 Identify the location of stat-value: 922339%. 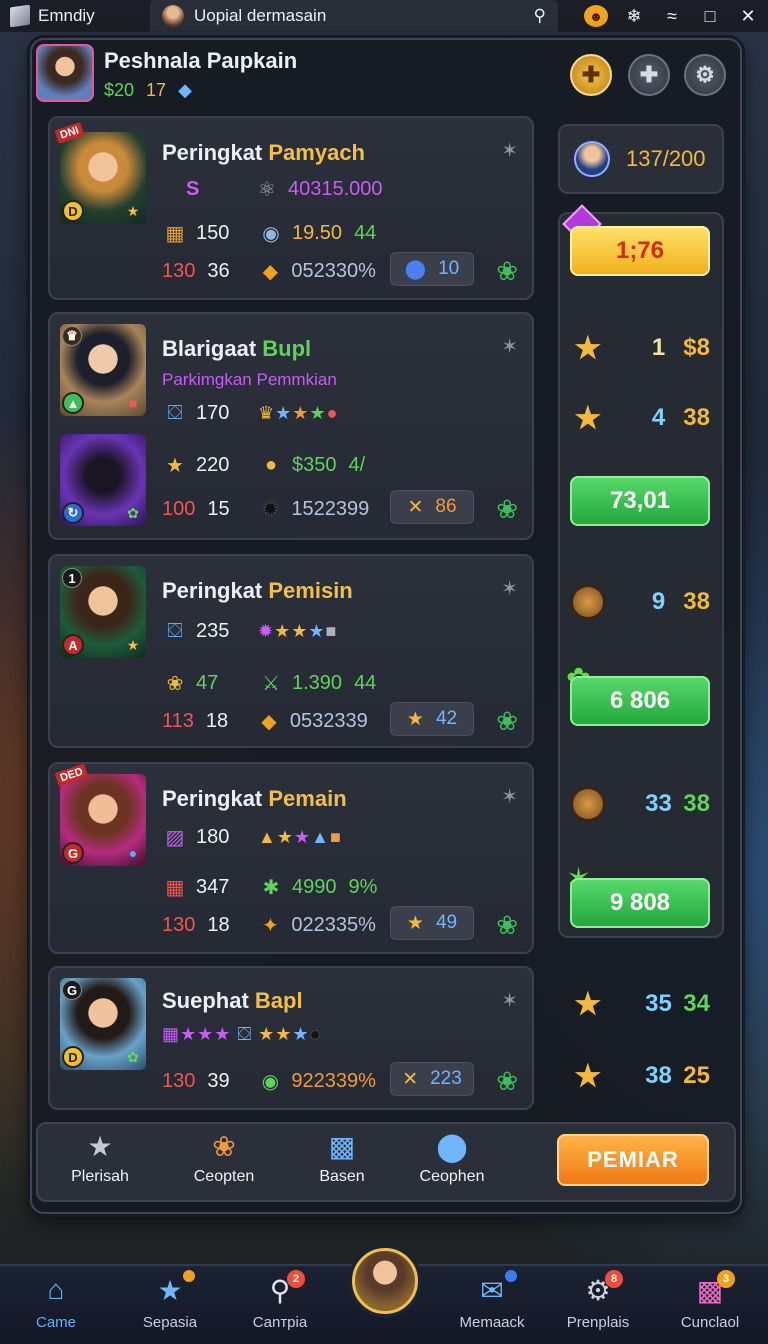
(333, 1080).